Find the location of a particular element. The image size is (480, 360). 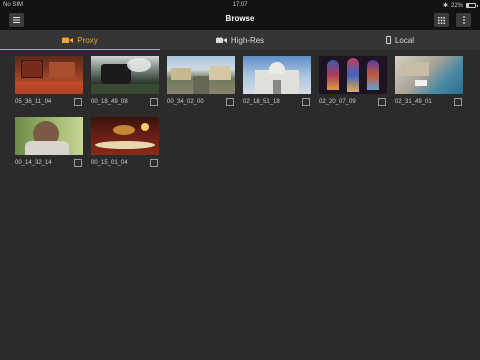

clip-name: 02_20_07_09 is located at coordinates (337, 102).